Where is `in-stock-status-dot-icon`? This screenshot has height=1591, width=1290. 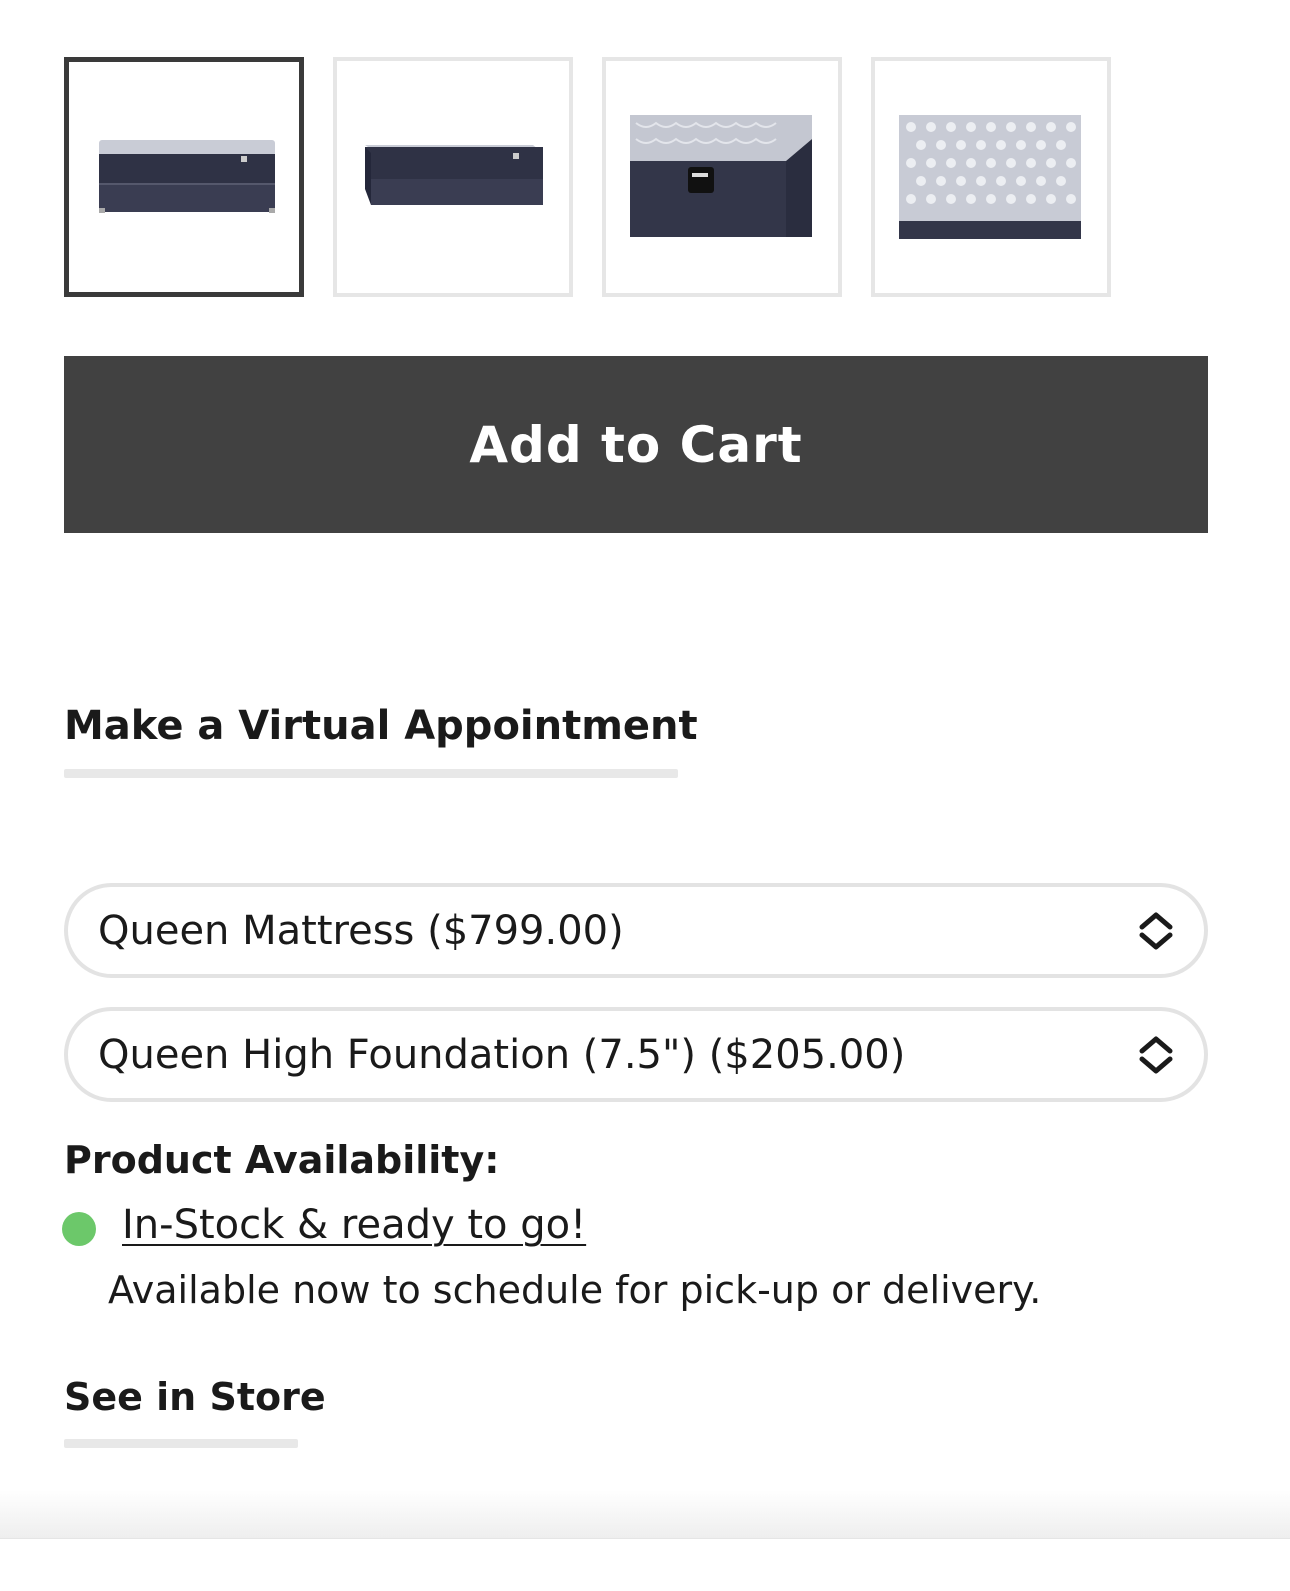 in-stock-status-dot-icon is located at coordinates (79, 1229).